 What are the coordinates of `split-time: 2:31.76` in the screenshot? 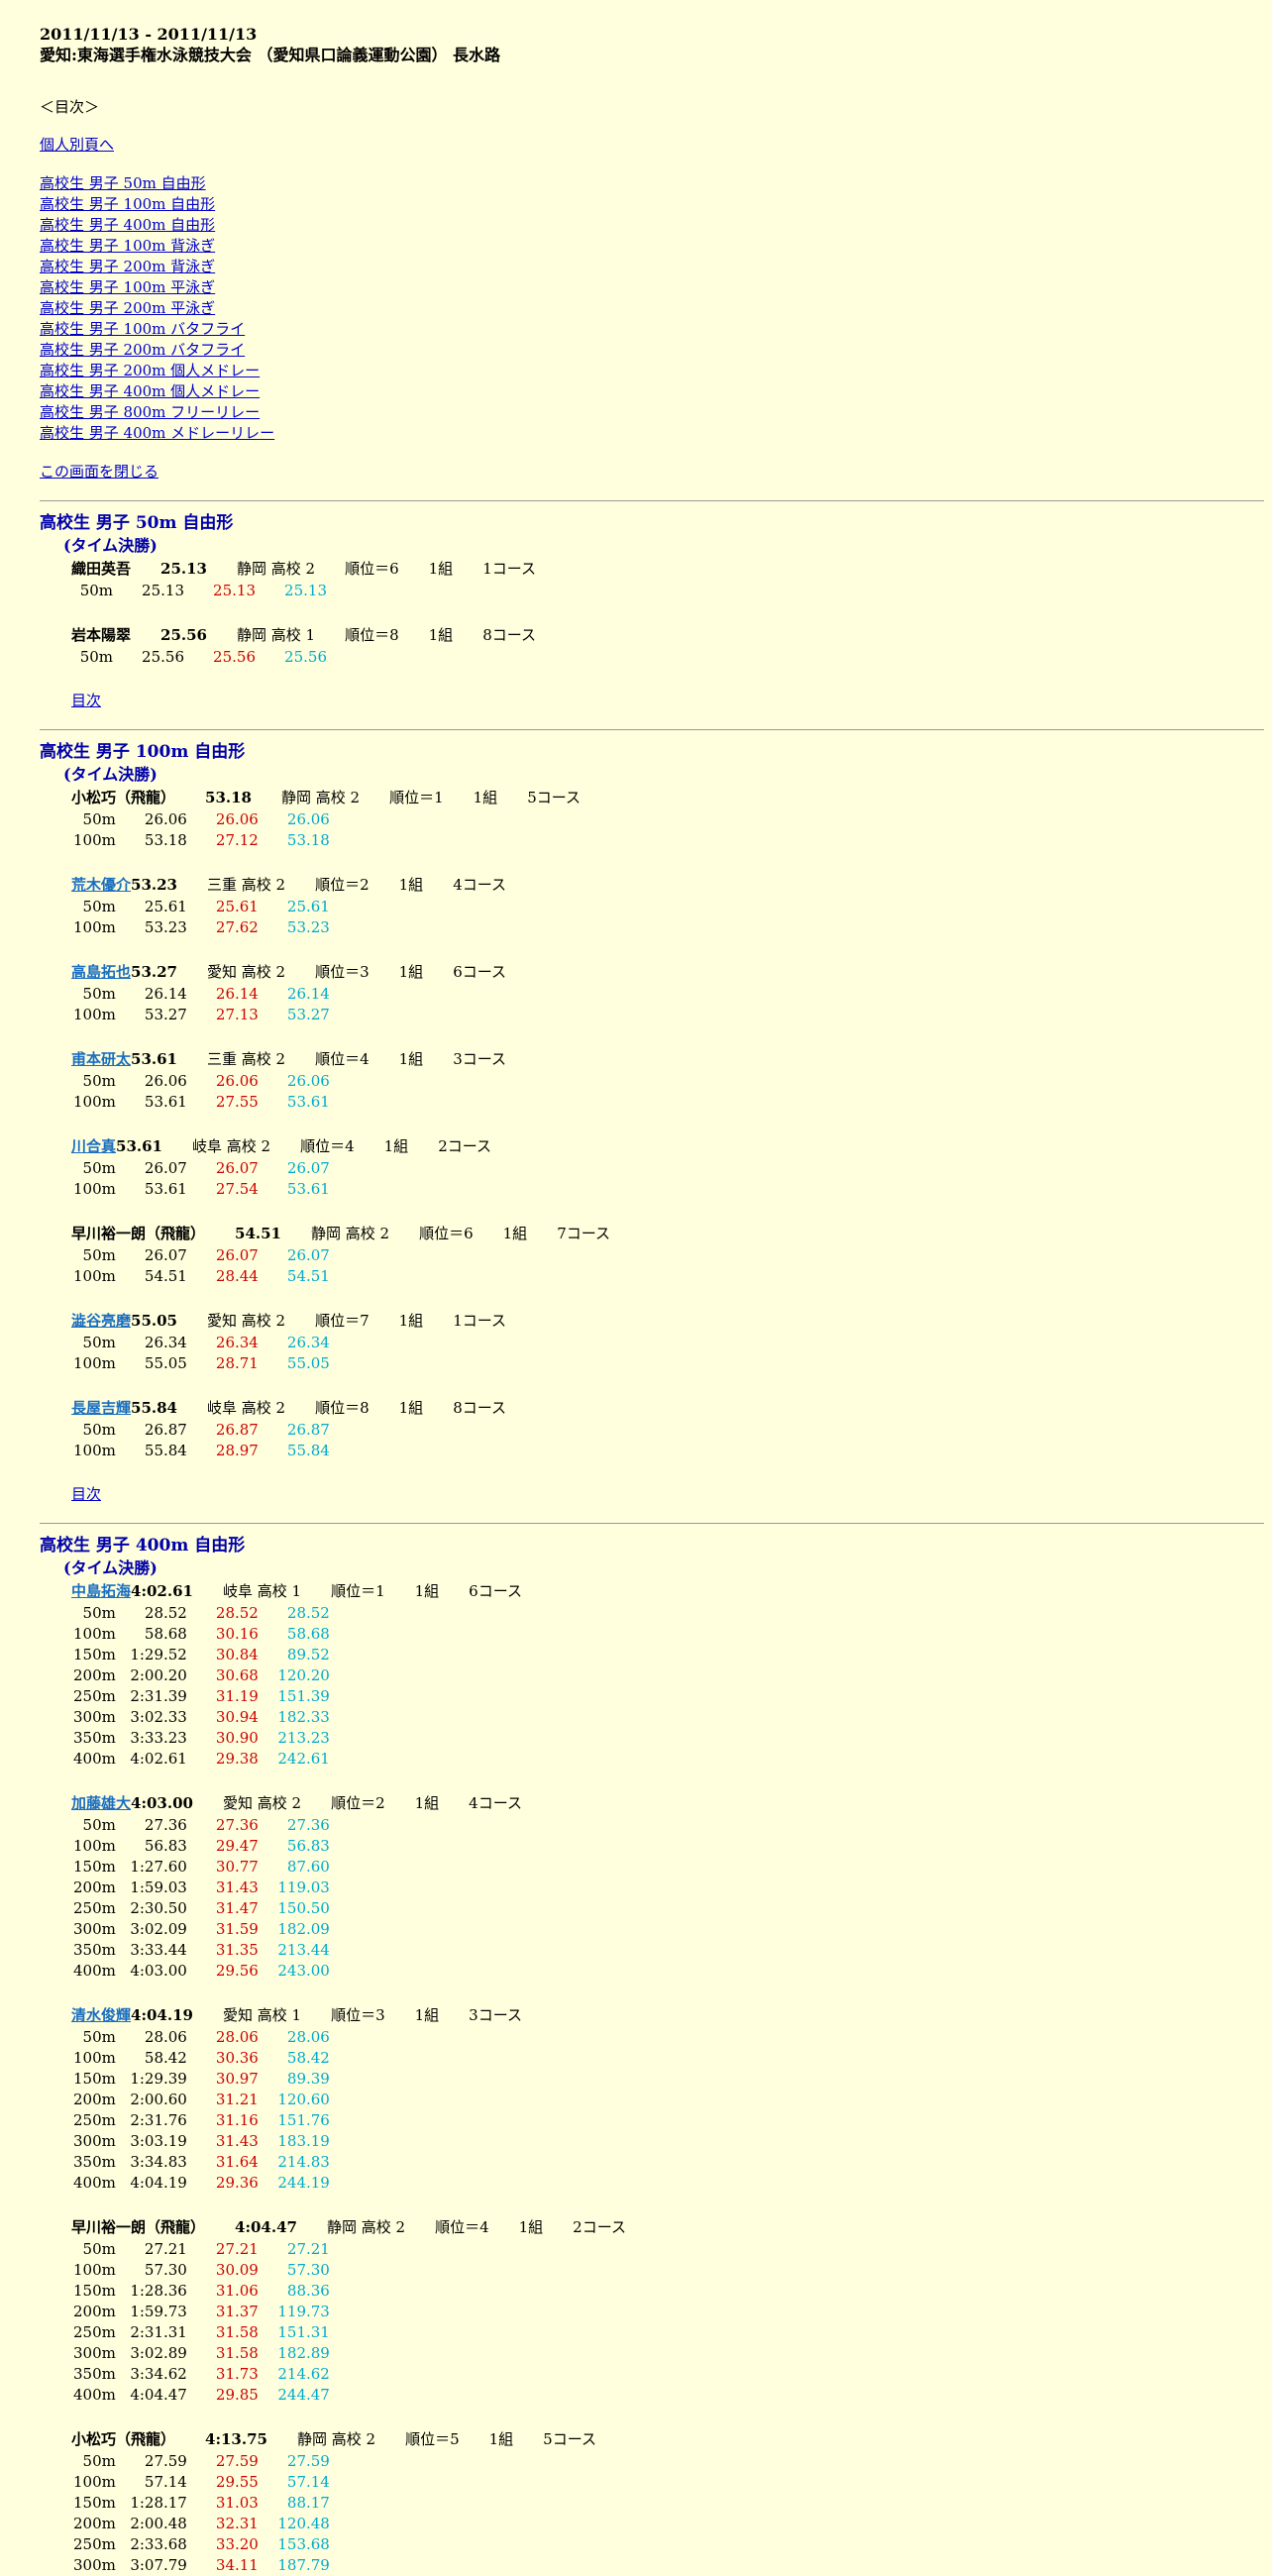 It's located at (159, 2120).